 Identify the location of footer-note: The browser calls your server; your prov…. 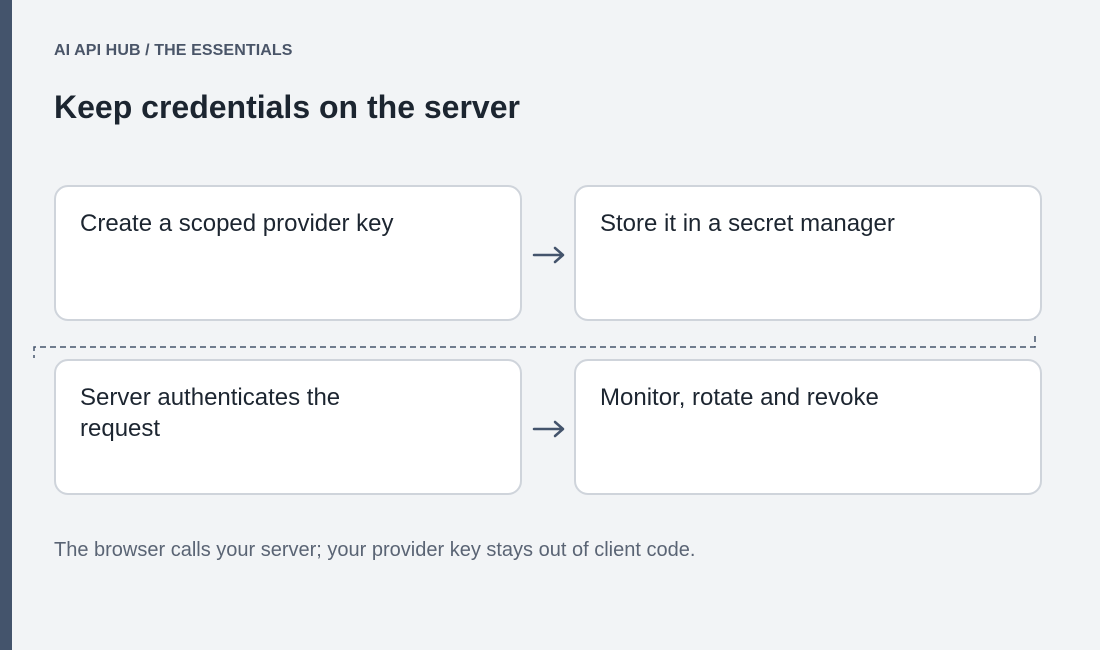
(375, 550).